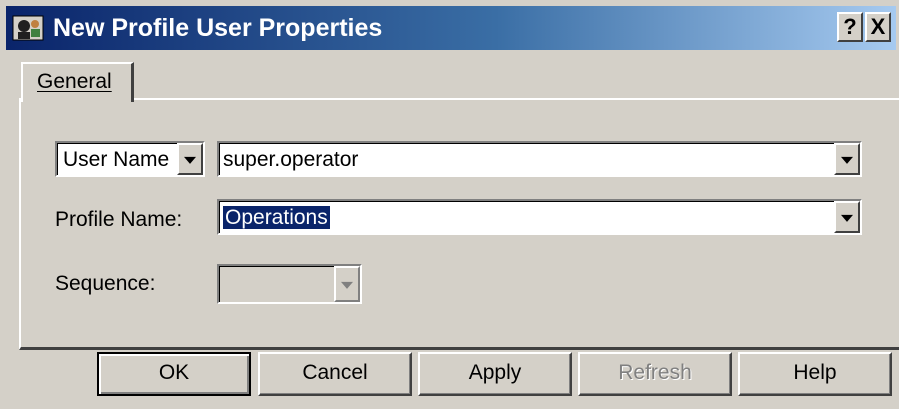 The image size is (899, 409). I want to click on sequence-label: Sequence:, so click(105, 283).